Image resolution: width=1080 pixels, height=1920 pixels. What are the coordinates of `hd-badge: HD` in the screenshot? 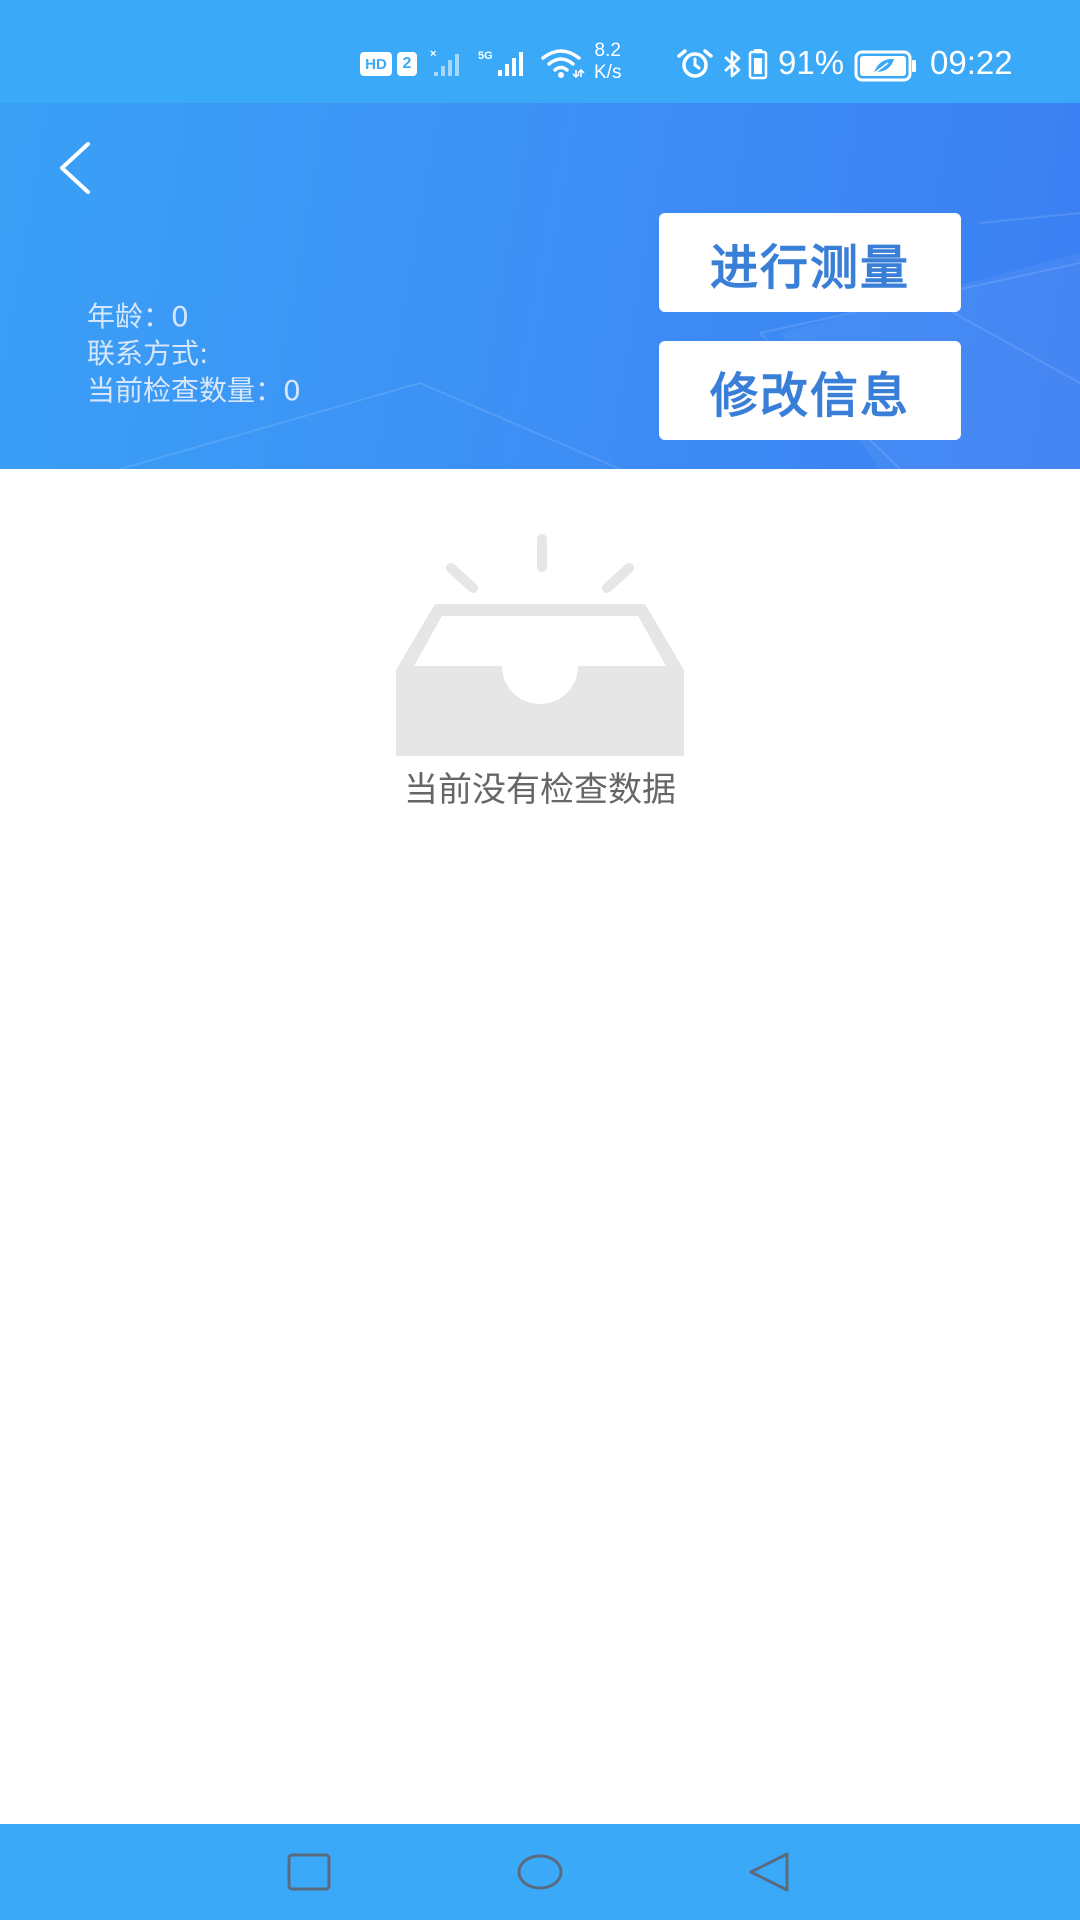 It's located at (376, 64).